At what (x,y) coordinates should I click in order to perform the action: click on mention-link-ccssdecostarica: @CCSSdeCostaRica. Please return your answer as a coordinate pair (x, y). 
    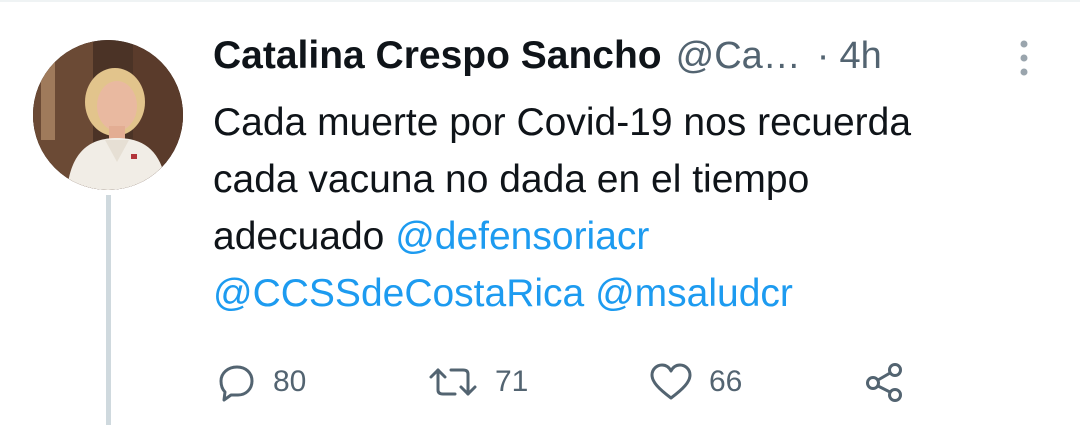
    Looking at the image, I should click on (398, 293).